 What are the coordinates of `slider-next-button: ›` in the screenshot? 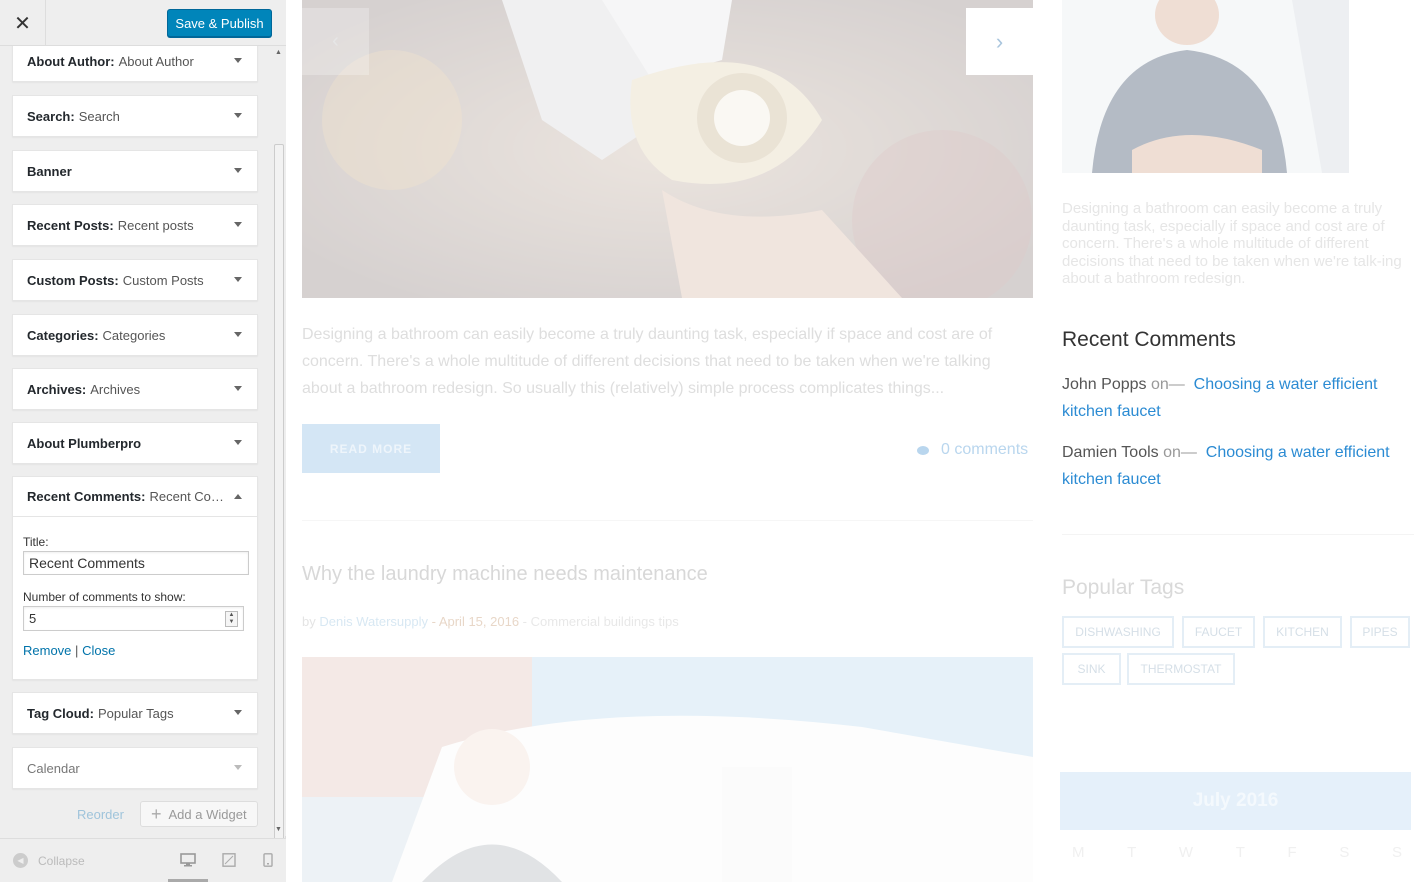 It's located at (999, 41).